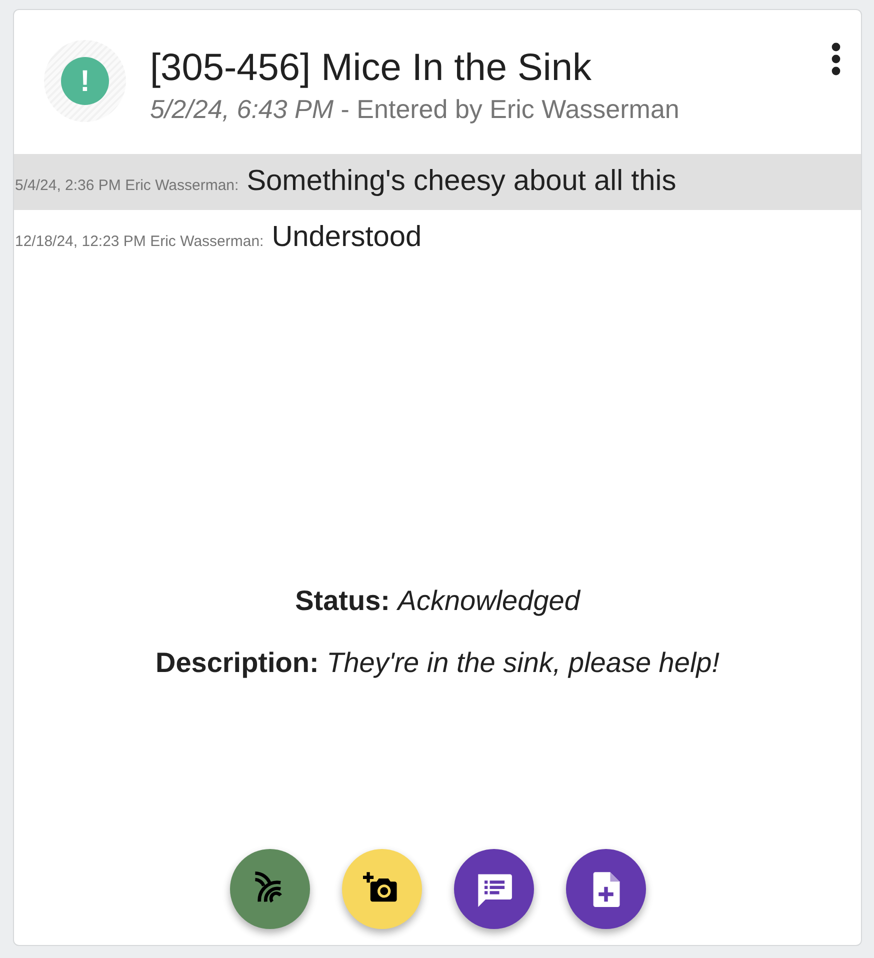  I want to click on message-meta: 12/18/24, 12:23 PM Eric Wasserman:, so click(139, 242).